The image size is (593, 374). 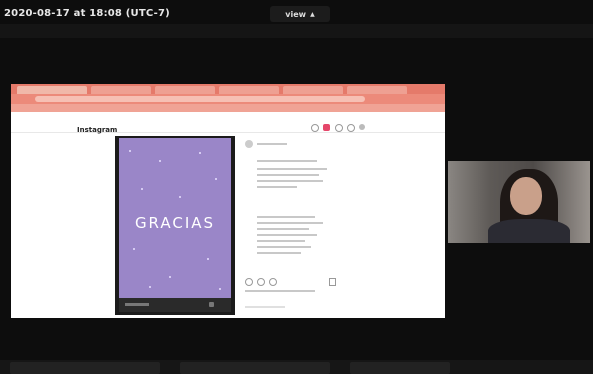 I want to click on instagram-logo: Instagram, so click(x=97, y=130).